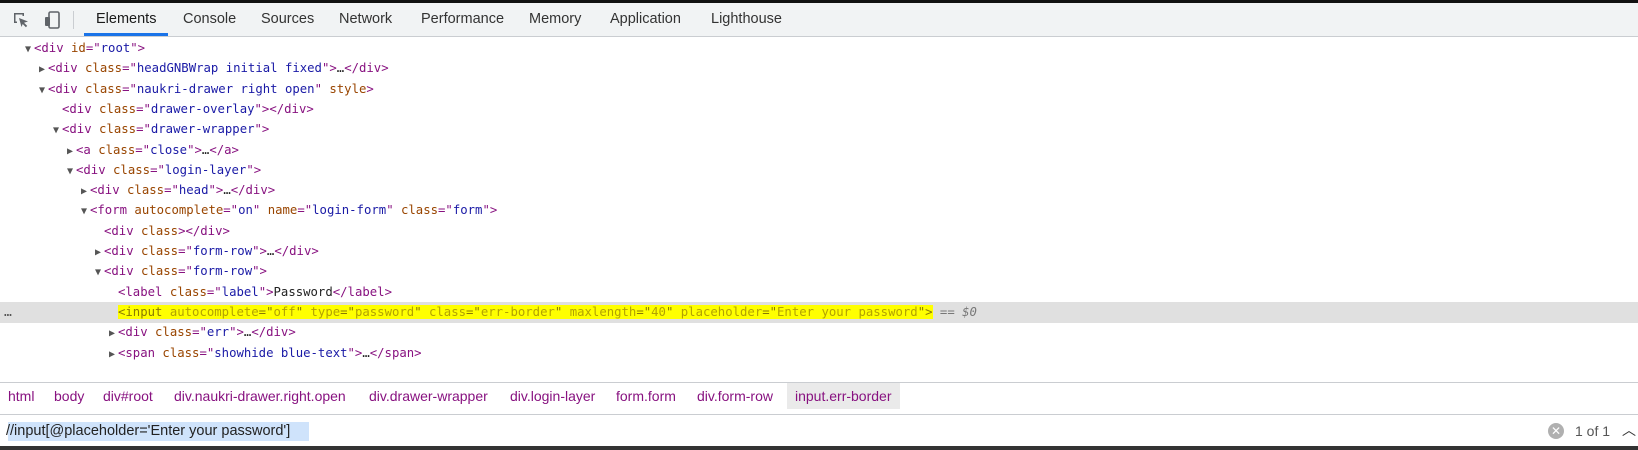 The height and width of the screenshot is (450, 1638). Describe the element at coordinates (126, 19) in the screenshot. I see `tab-elements: Elements` at that location.